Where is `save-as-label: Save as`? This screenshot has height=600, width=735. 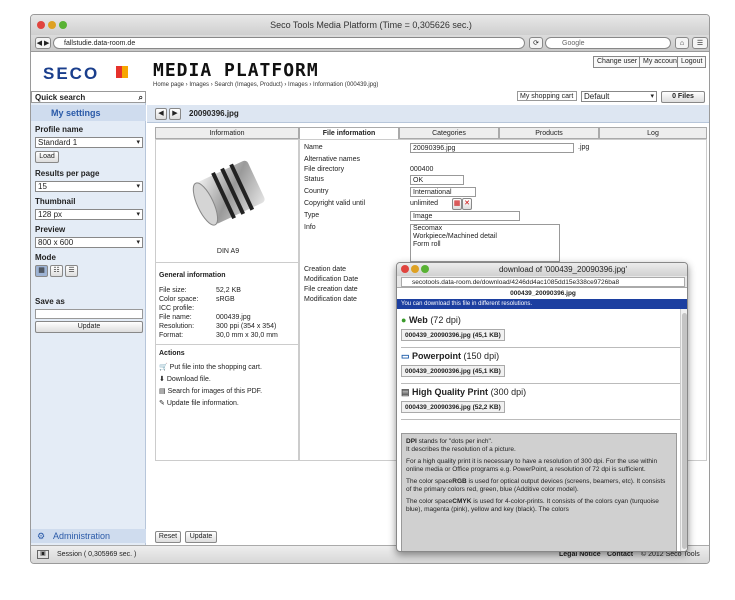 save-as-label: Save as is located at coordinates (50, 301).